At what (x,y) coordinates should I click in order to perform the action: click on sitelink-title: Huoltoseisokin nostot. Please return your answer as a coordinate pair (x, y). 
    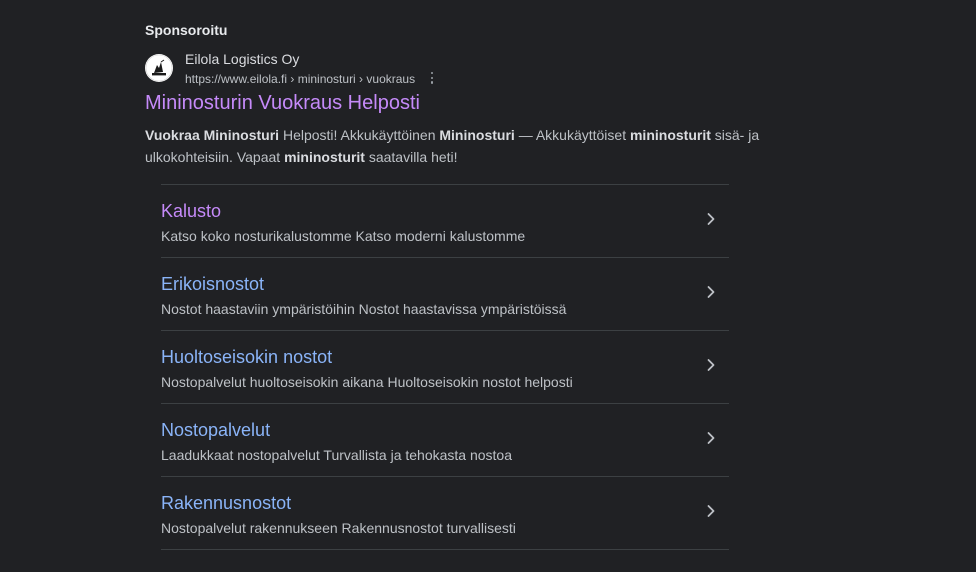
    Looking at the image, I should click on (246, 357).